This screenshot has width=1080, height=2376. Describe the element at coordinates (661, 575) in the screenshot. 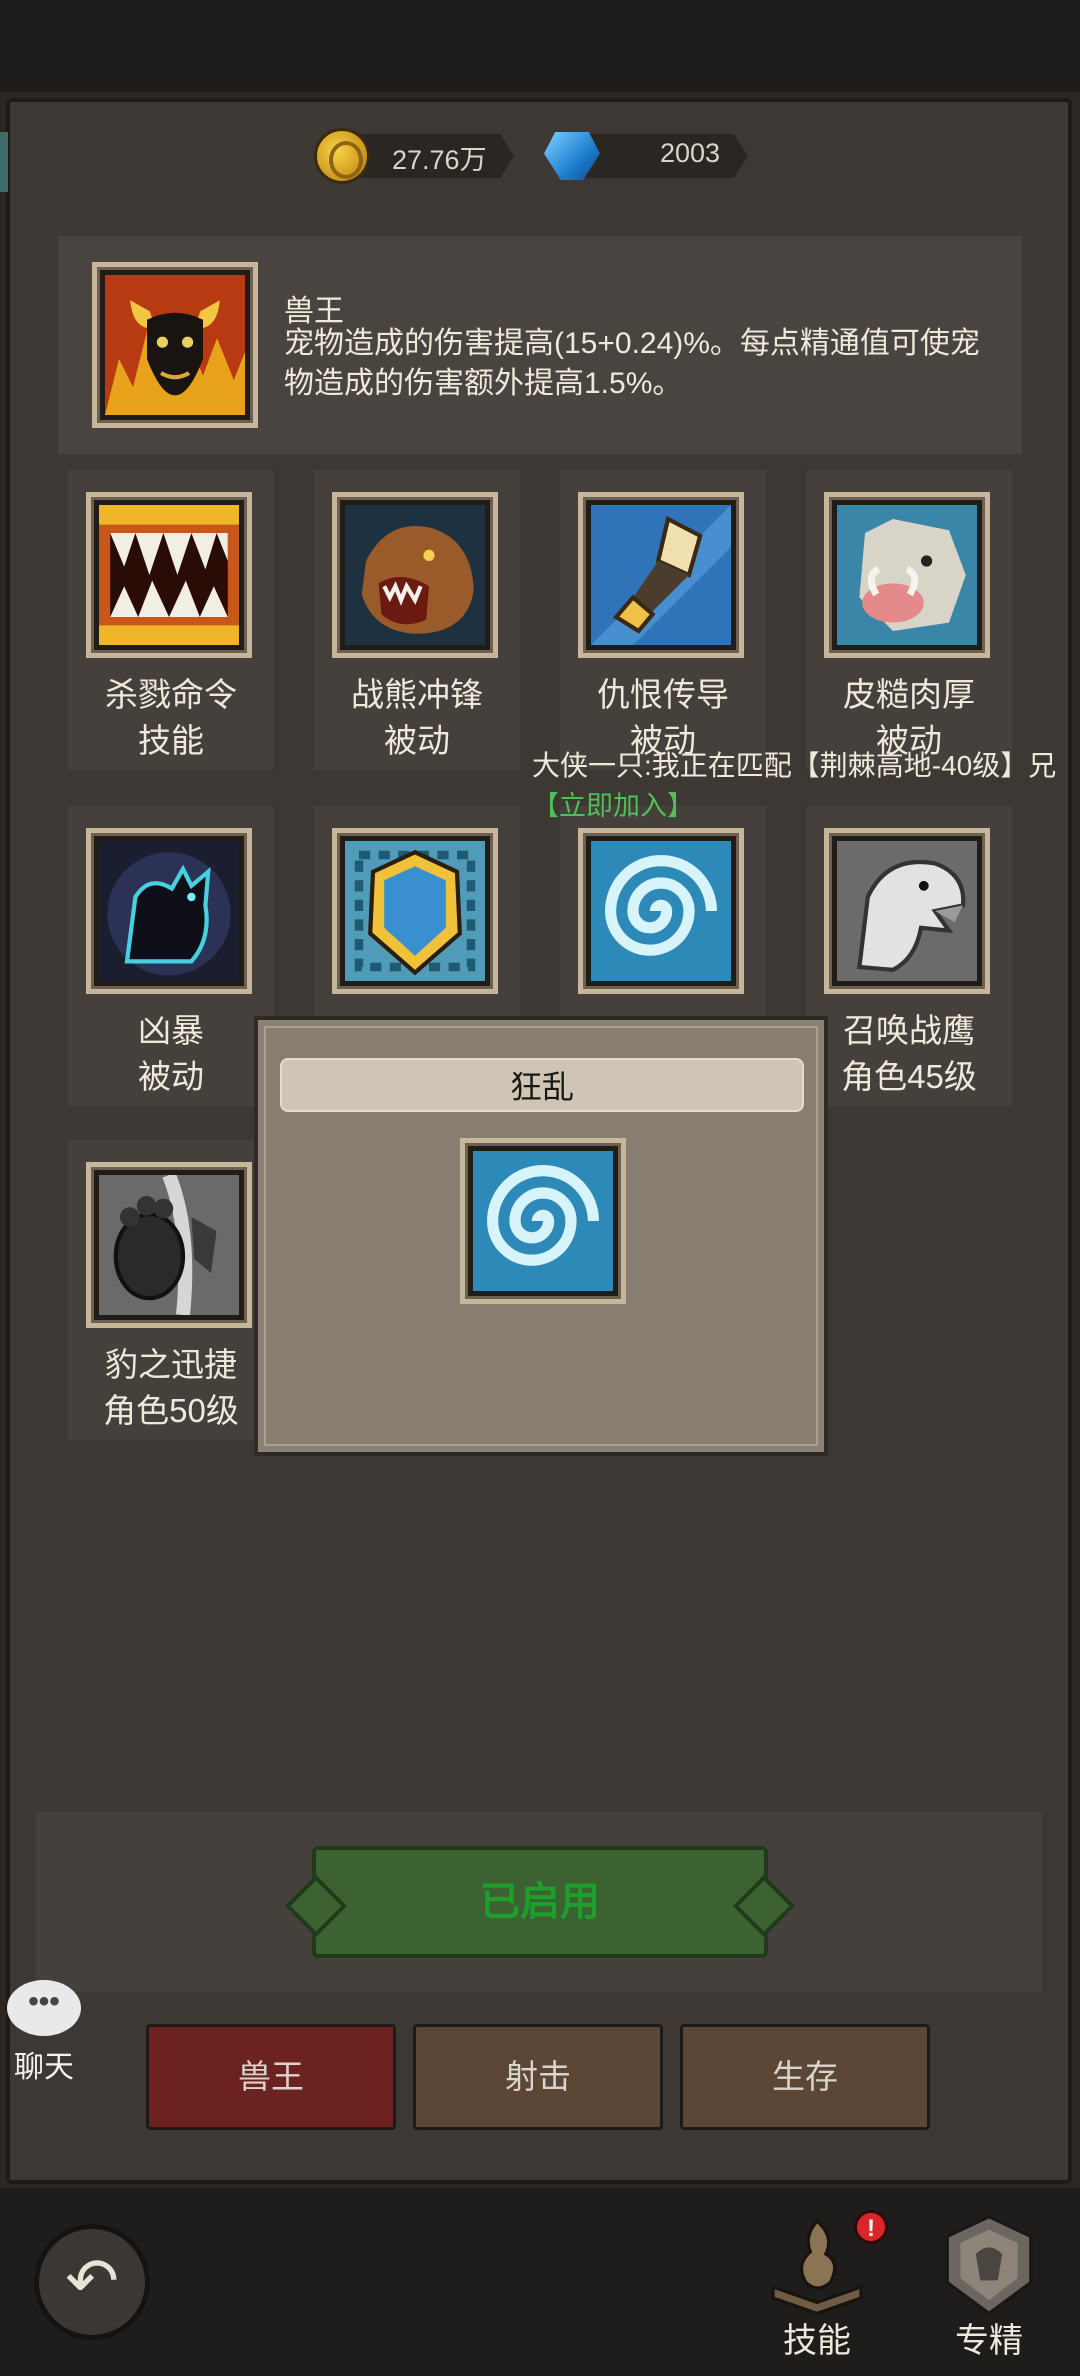

I see `arrowhead-icon` at that location.